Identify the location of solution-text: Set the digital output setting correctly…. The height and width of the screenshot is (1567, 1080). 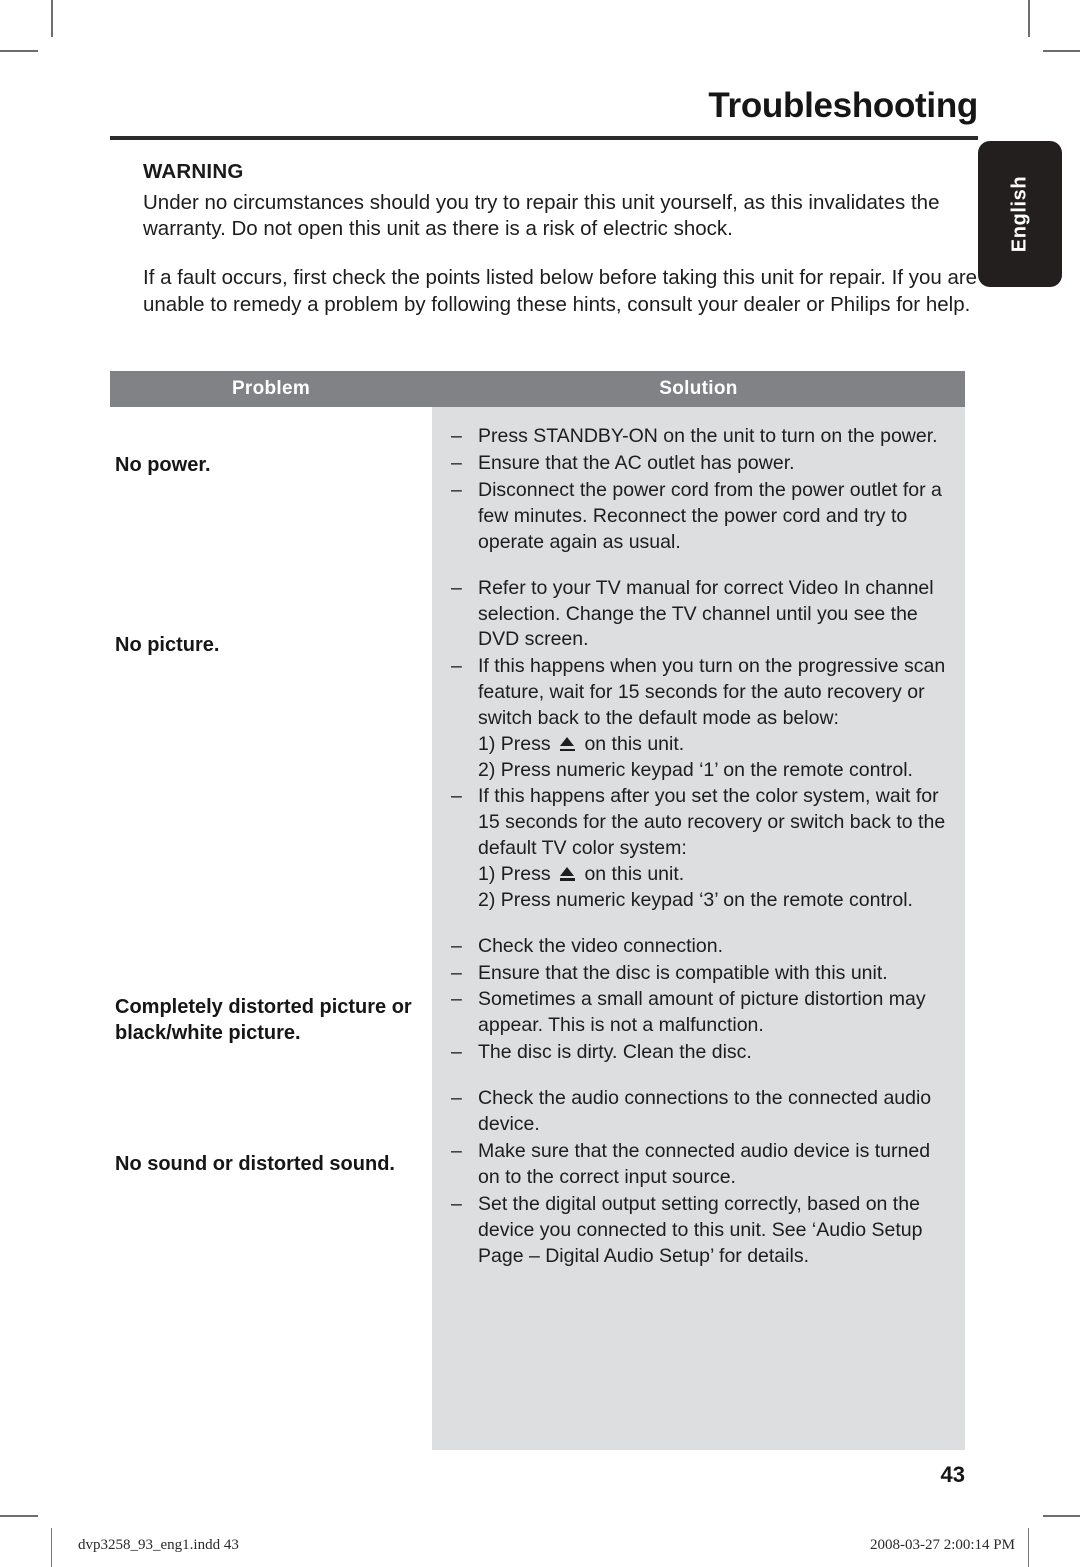
(700, 1229).